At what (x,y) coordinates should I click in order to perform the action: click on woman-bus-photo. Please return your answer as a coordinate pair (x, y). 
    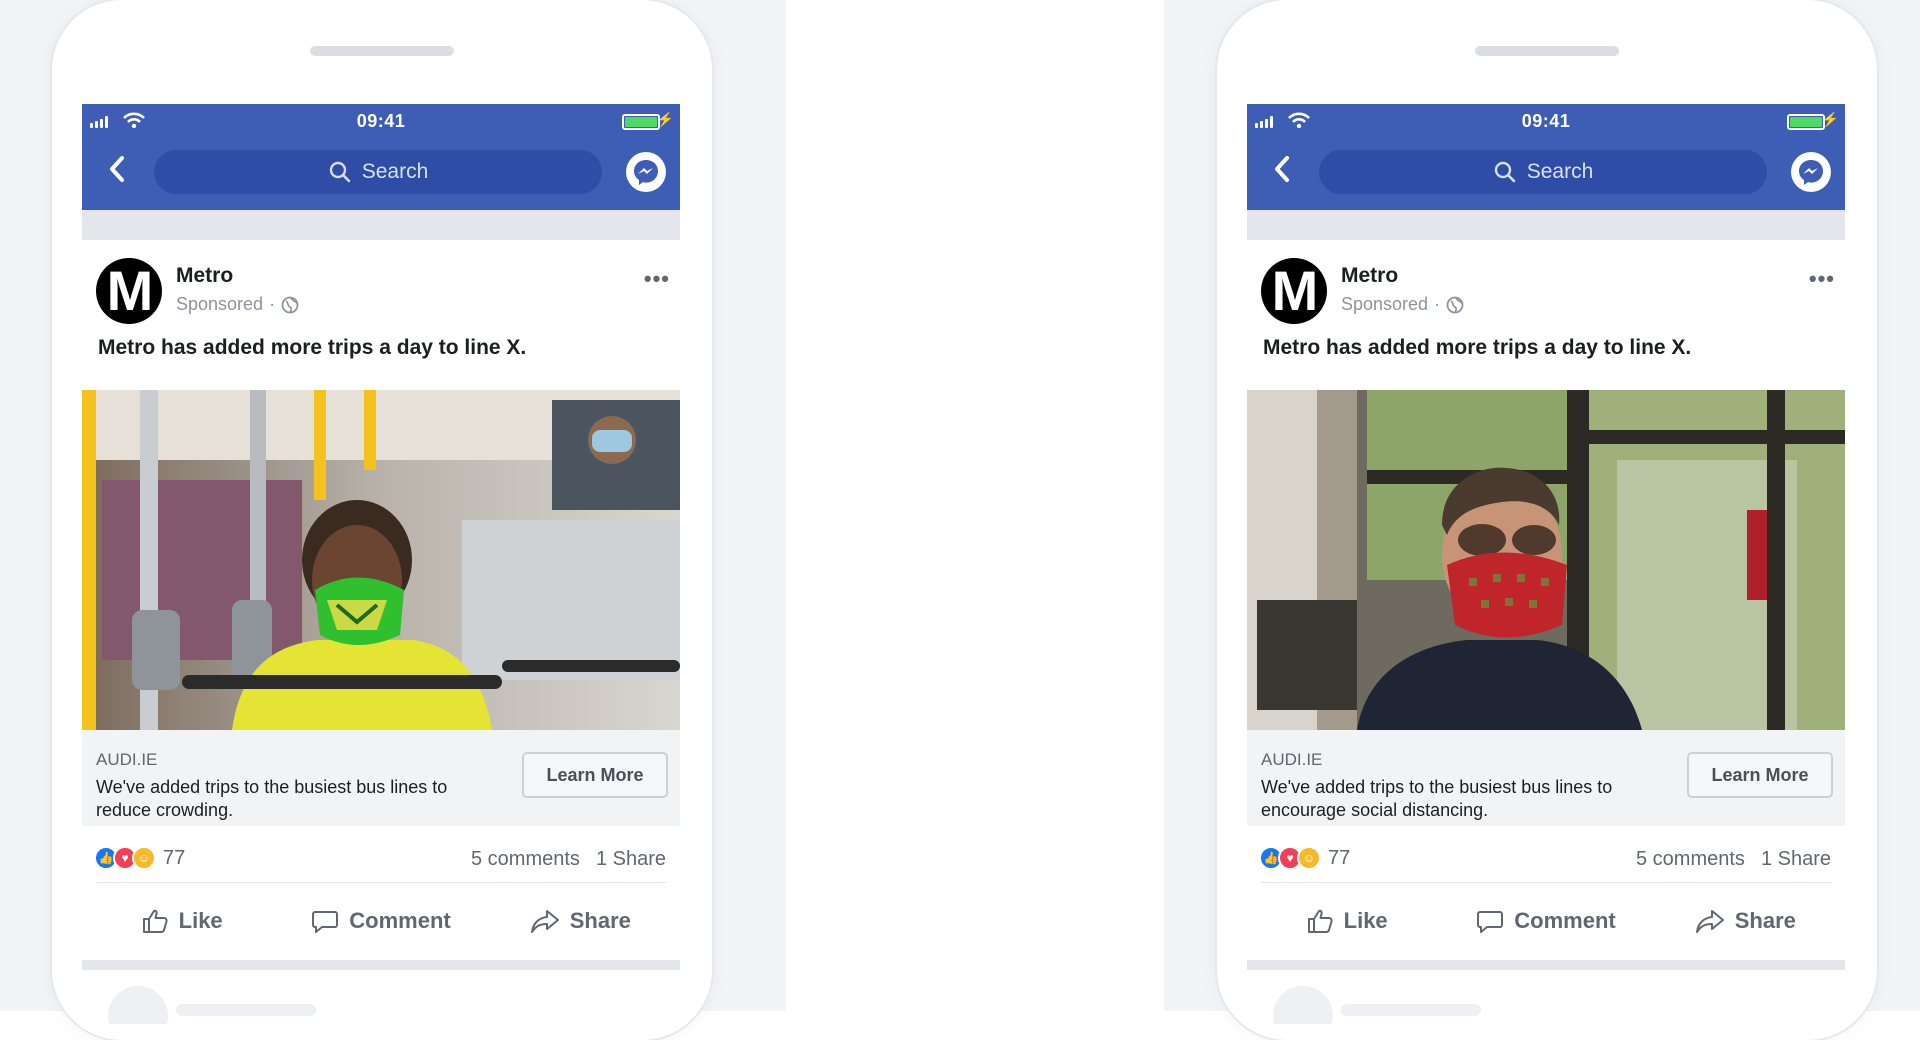
    Looking at the image, I should click on (381, 560).